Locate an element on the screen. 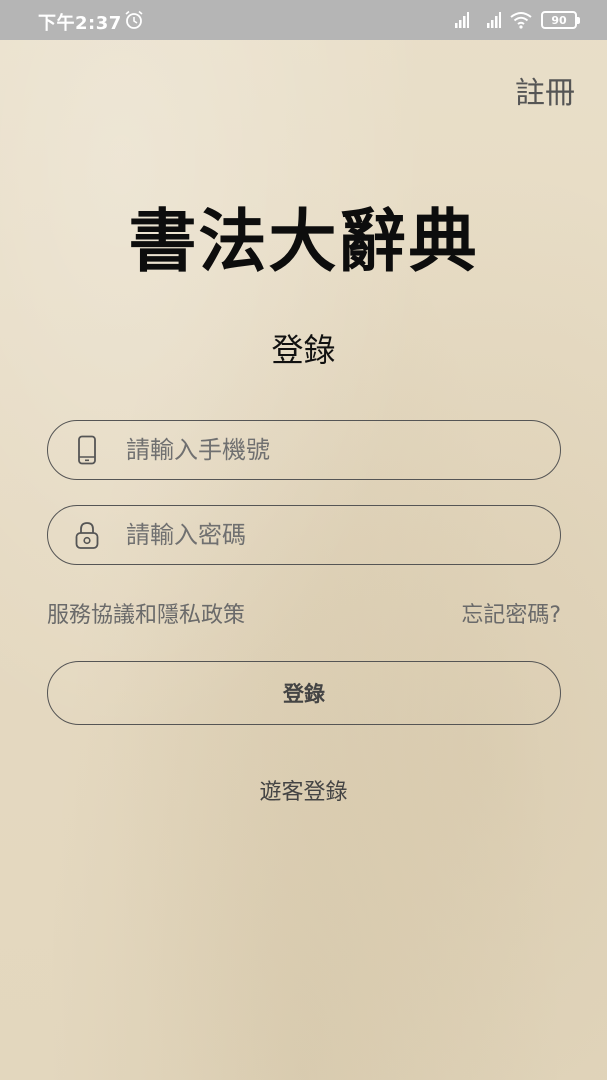 The image size is (607, 1080). status-bar: 下午2:37 90 is located at coordinates (303, 20).